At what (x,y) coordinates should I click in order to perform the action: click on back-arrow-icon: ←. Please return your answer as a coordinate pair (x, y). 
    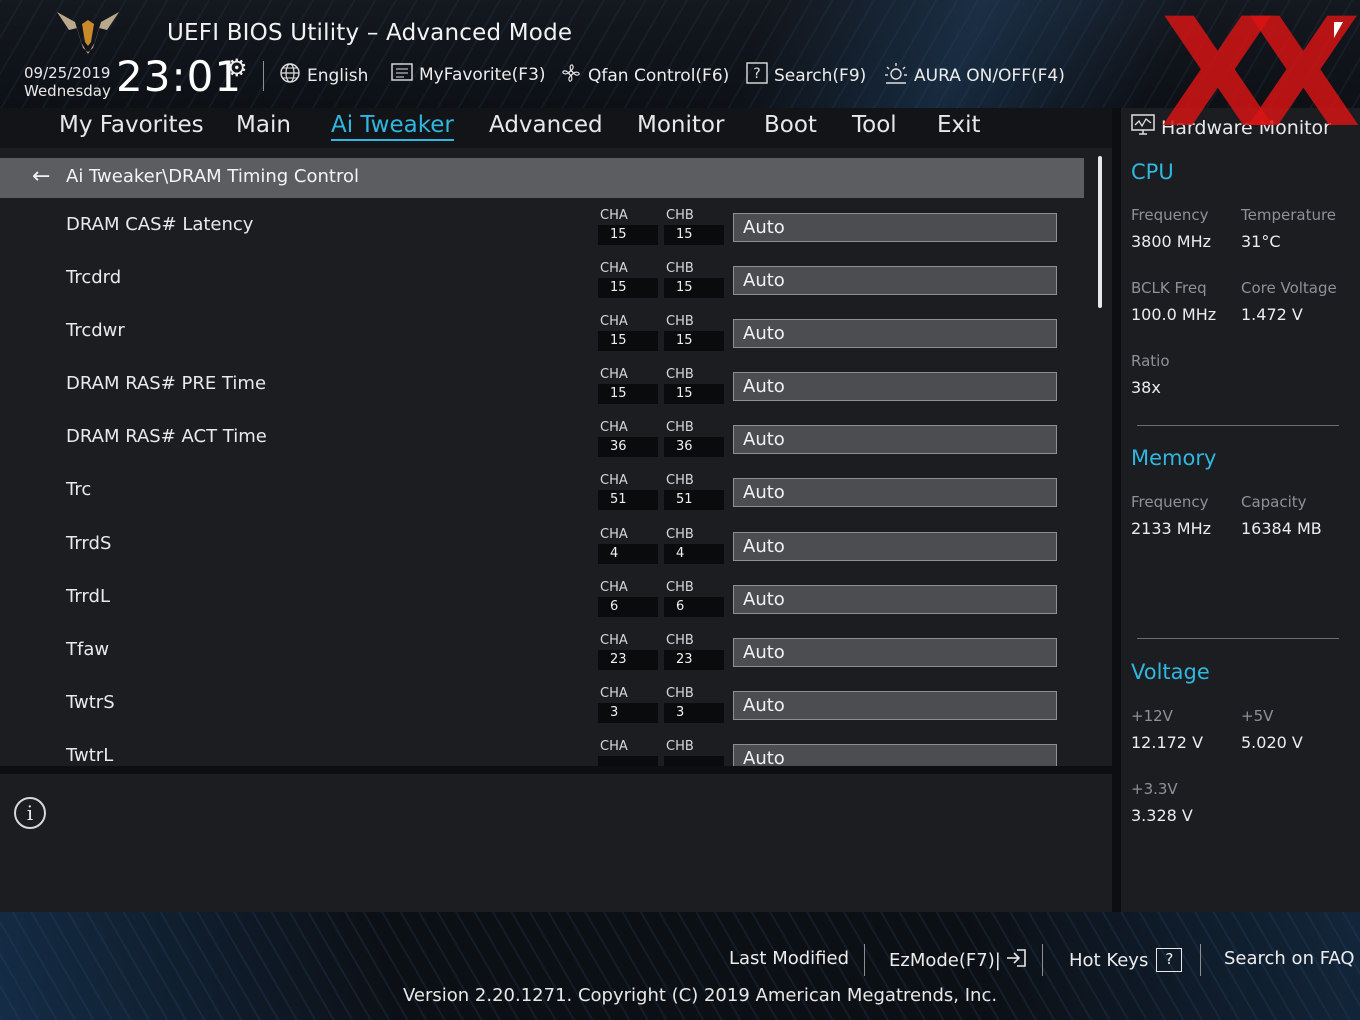
    Looking at the image, I should click on (41, 176).